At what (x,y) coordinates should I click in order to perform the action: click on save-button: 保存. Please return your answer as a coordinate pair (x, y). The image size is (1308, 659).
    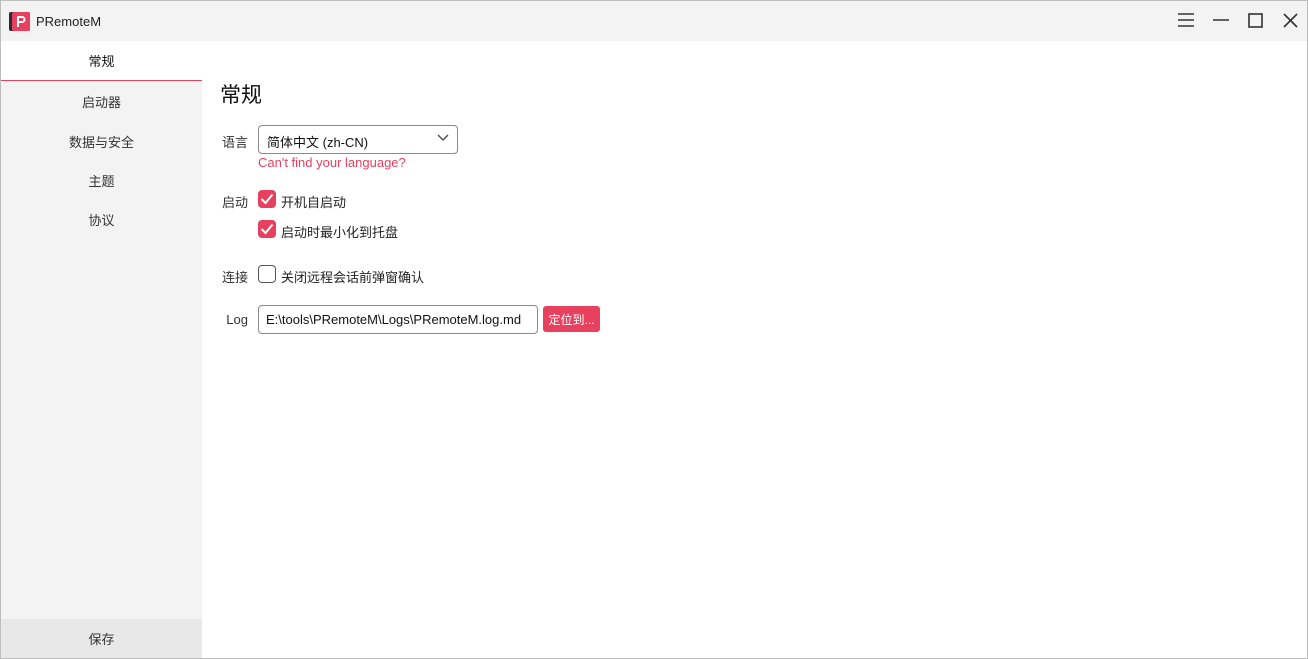
    Looking at the image, I should click on (101, 638).